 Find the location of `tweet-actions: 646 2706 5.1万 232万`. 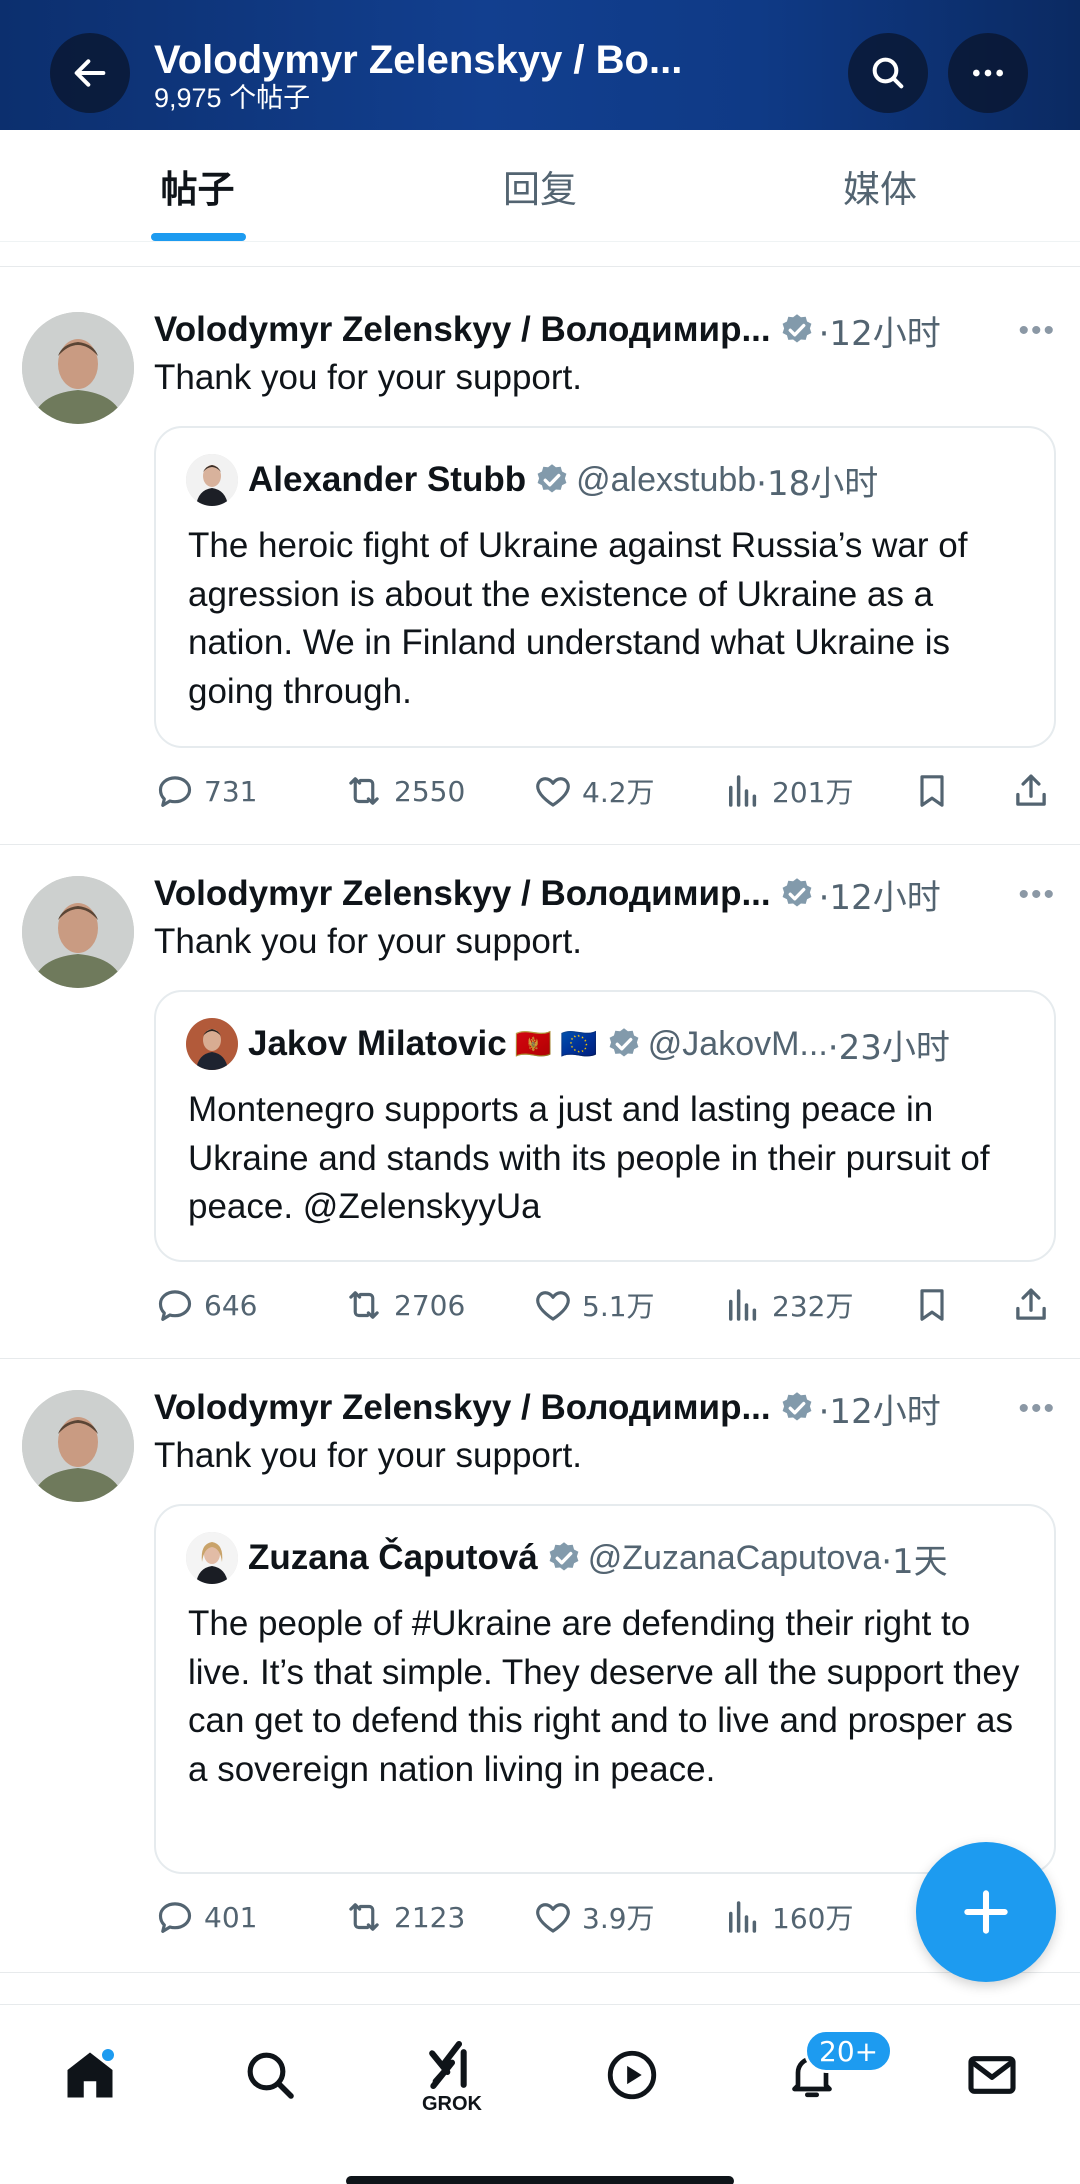

tweet-actions: 646 2706 5.1万 232万 is located at coordinates (604, 1305).